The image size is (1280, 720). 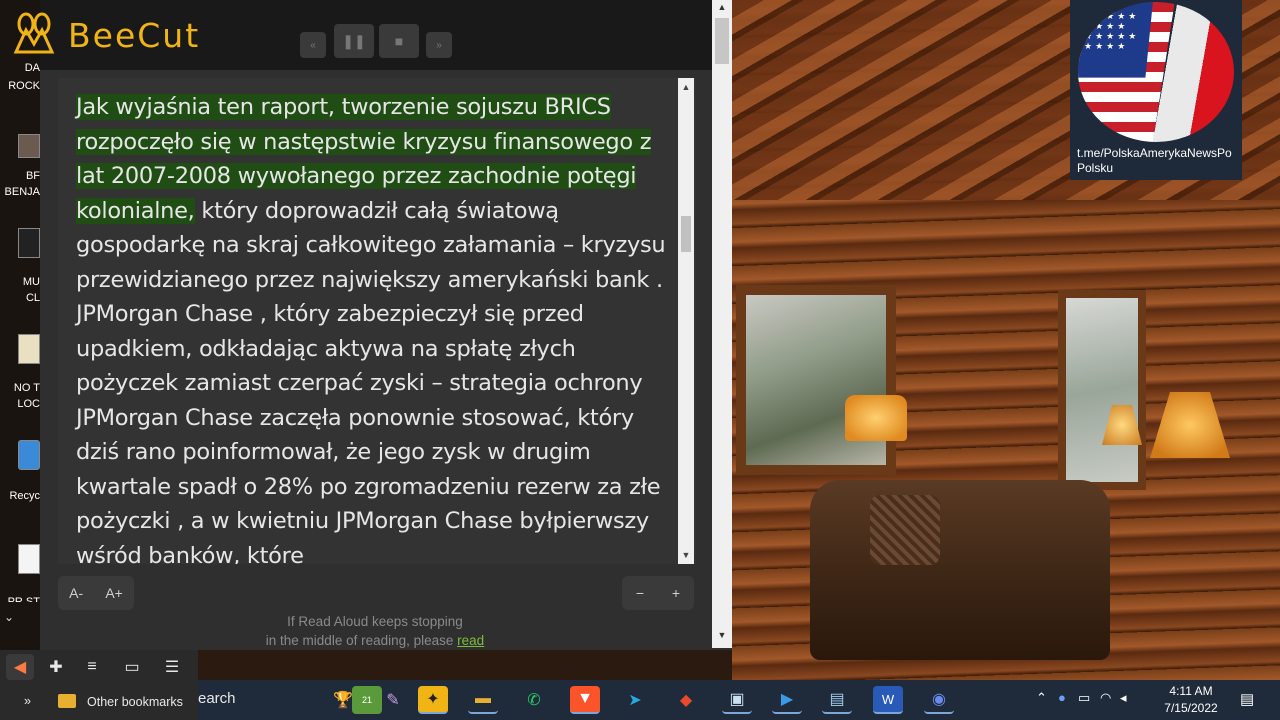 What do you see at coordinates (96, 593) in the screenshot?
I see `font-size-controls: A- A+` at bounding box center [96, 593].